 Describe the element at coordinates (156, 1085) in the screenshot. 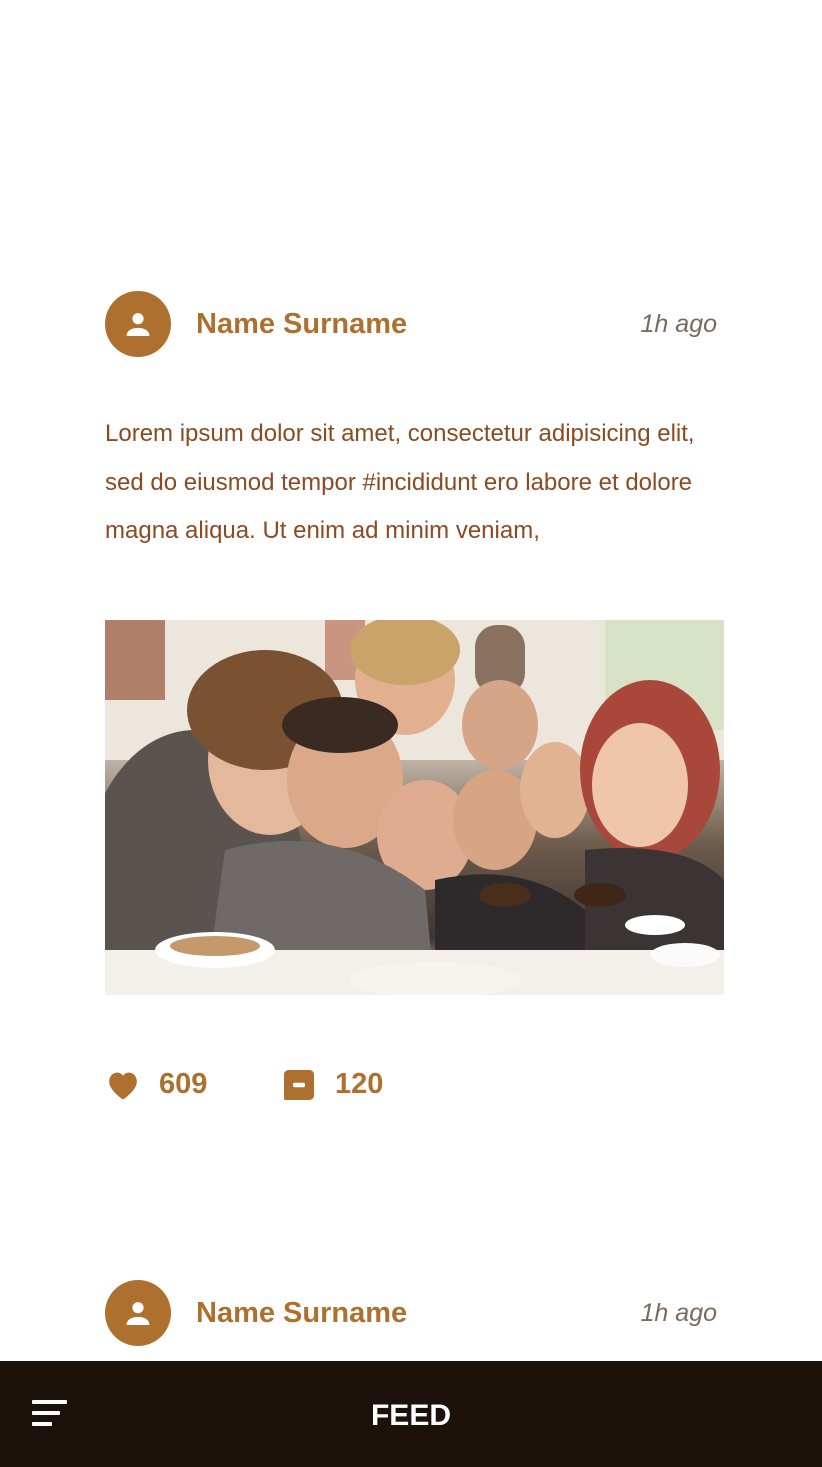

I see `likes-stat: 609` at that location.